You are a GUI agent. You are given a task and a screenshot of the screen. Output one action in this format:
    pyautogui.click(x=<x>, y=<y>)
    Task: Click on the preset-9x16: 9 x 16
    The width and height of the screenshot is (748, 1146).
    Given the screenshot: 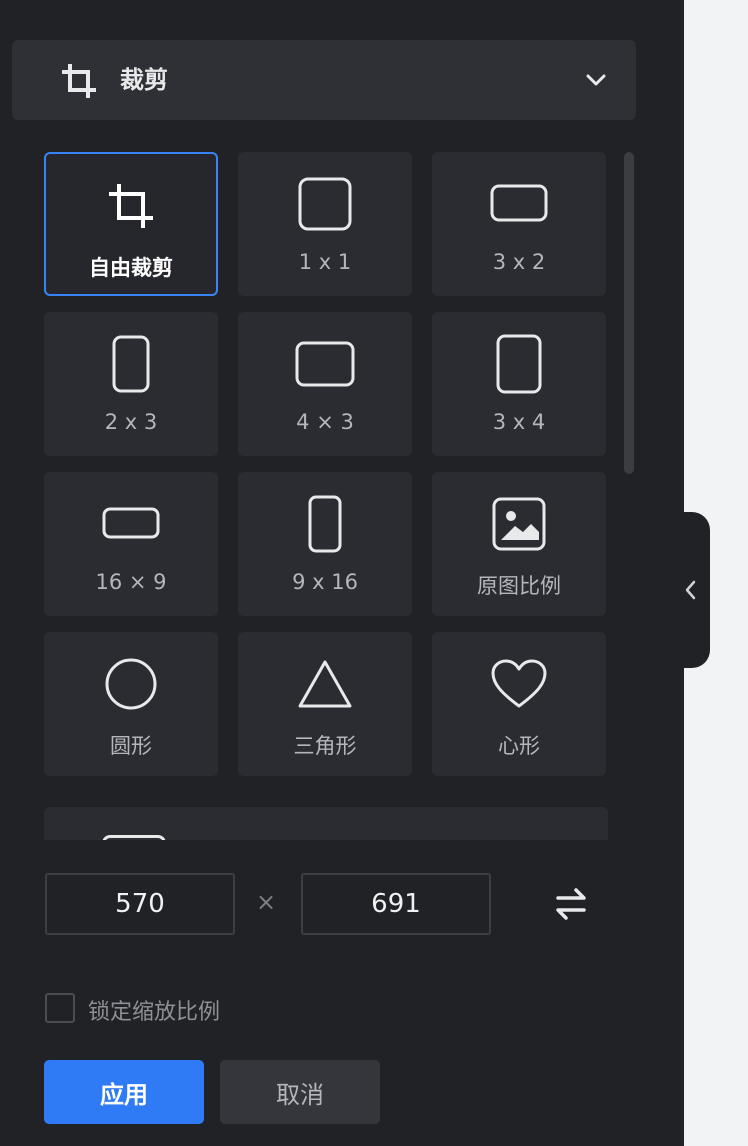 What is the action you would take?
    pyautogui.click(x=325, y=544)
    